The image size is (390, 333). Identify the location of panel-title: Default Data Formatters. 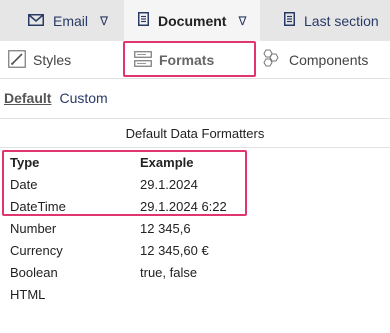
(195, 133).